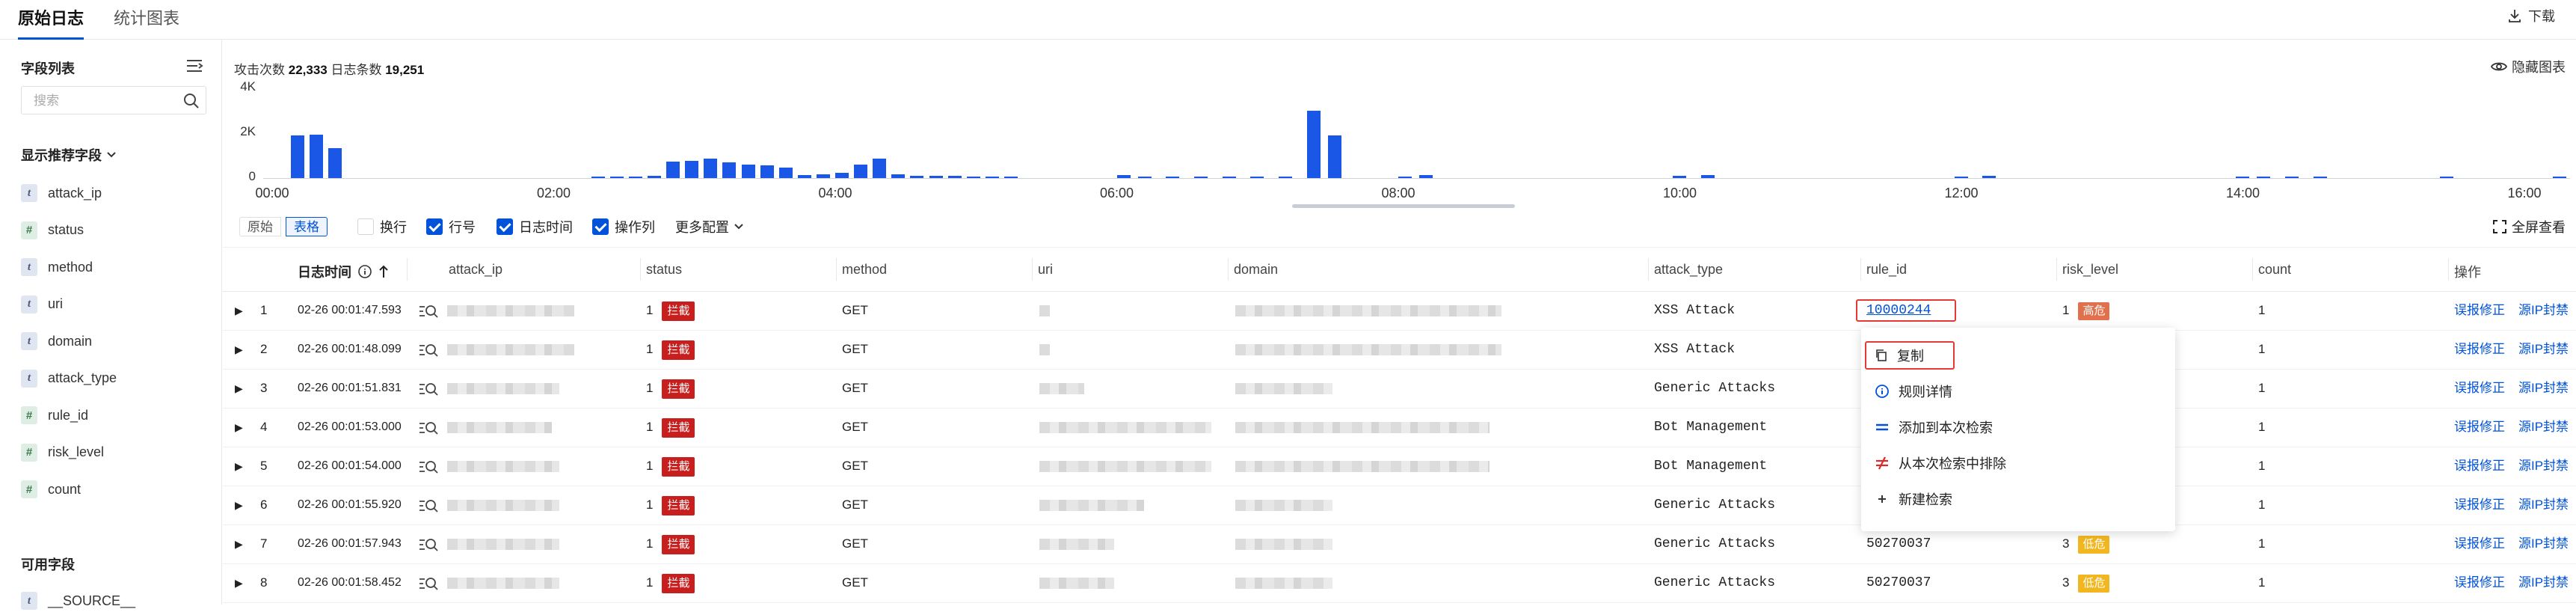  What do you see at coordinates (51, 23) in the screenshot?
I see `tab-raw-logs: 原始日志` at bounding box center [51, 23].